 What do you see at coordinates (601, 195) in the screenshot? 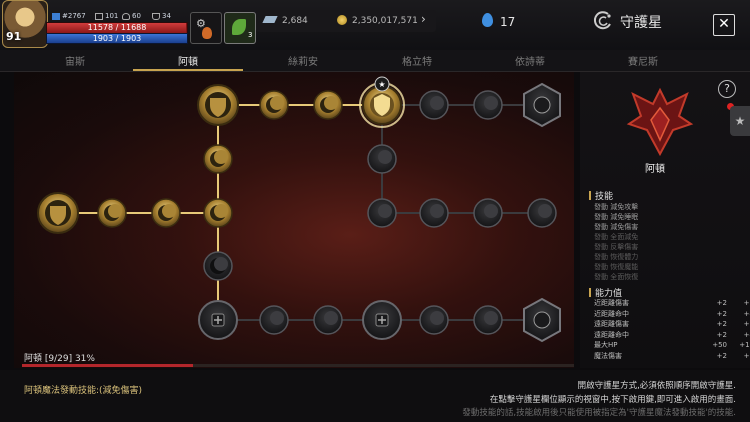
I see `skills-heading: 技能` at bounding box center [601, 195].